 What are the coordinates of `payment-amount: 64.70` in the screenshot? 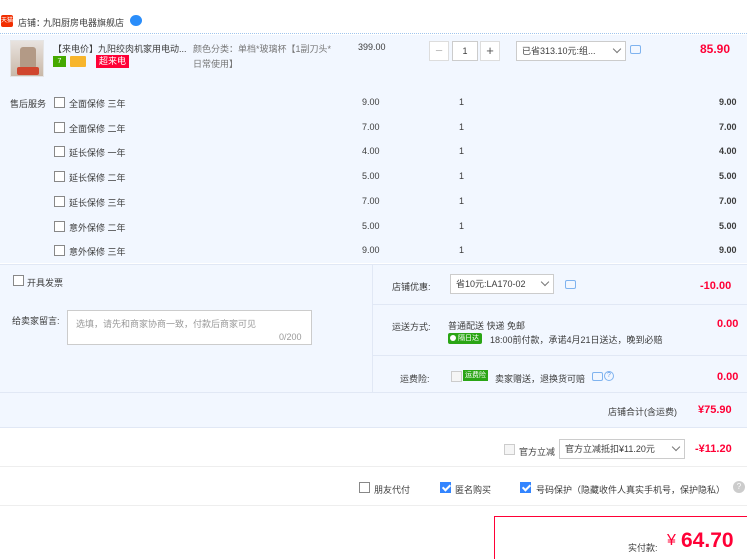 It's located at (707, 540).